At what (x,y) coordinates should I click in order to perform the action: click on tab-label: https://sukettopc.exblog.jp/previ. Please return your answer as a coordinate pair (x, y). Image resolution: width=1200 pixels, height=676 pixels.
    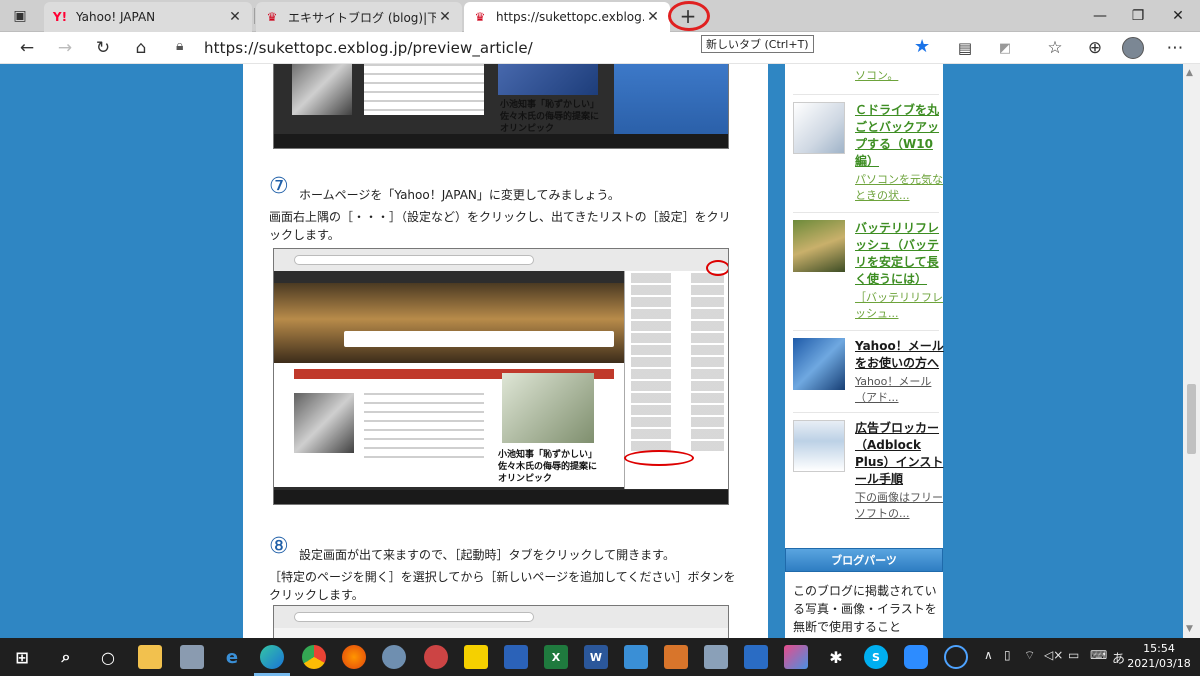
    Looking at the image, I should click on (570, 17).